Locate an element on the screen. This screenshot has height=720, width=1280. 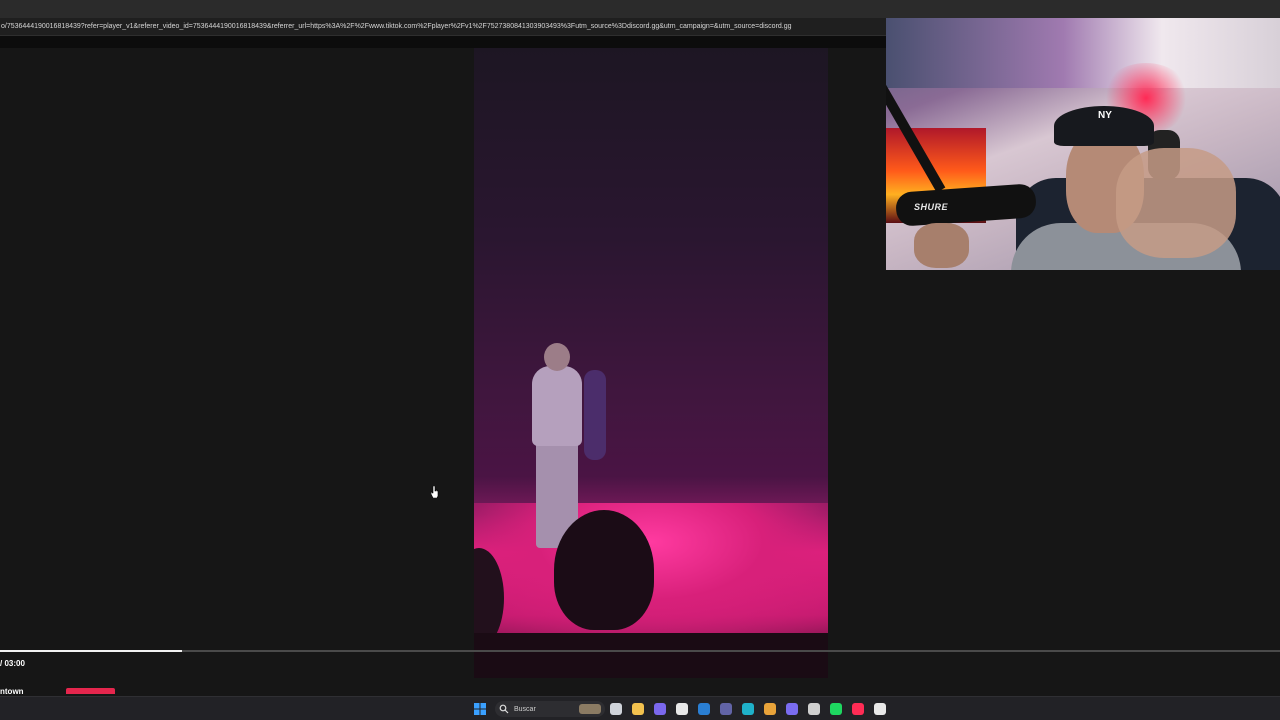
time-display: / 03:00 is located at coordinates (12, 663).